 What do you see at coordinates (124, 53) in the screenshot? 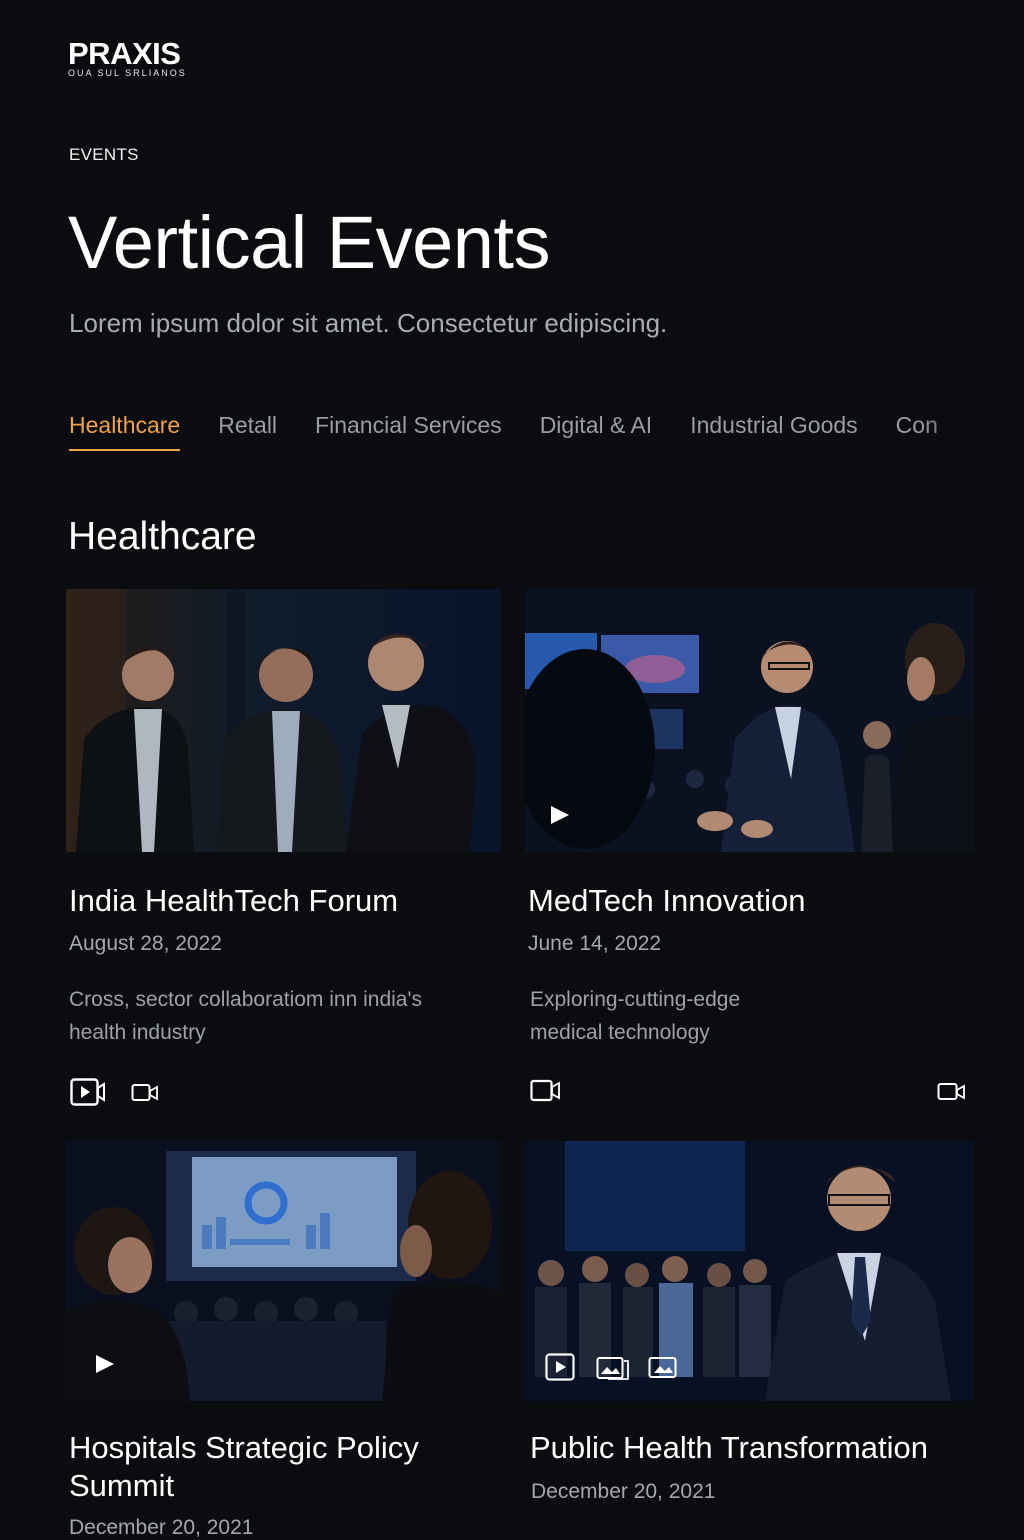
I see `brand-name: PRAXIS` at bounding box center [124, 53].